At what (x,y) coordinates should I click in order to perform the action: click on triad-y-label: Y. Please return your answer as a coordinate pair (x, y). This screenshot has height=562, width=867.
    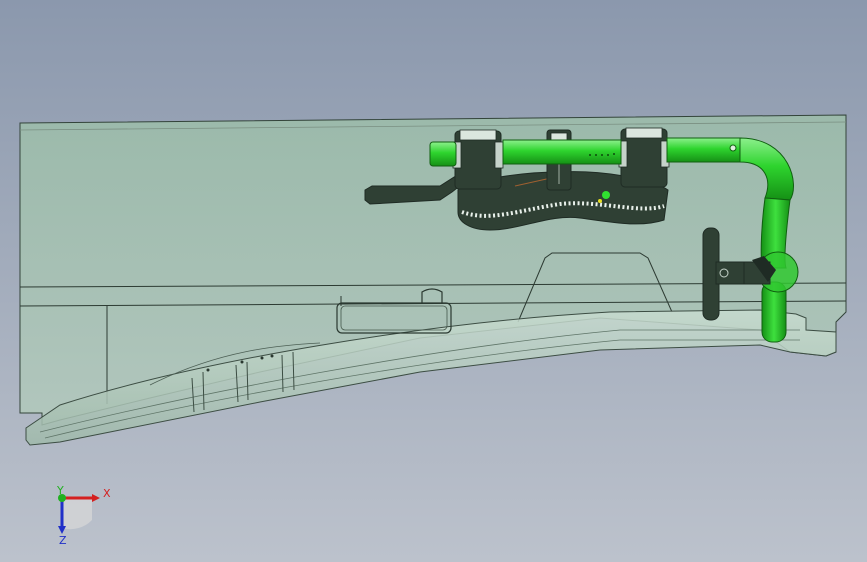
    Looking at the image, I should click on (60, 490).